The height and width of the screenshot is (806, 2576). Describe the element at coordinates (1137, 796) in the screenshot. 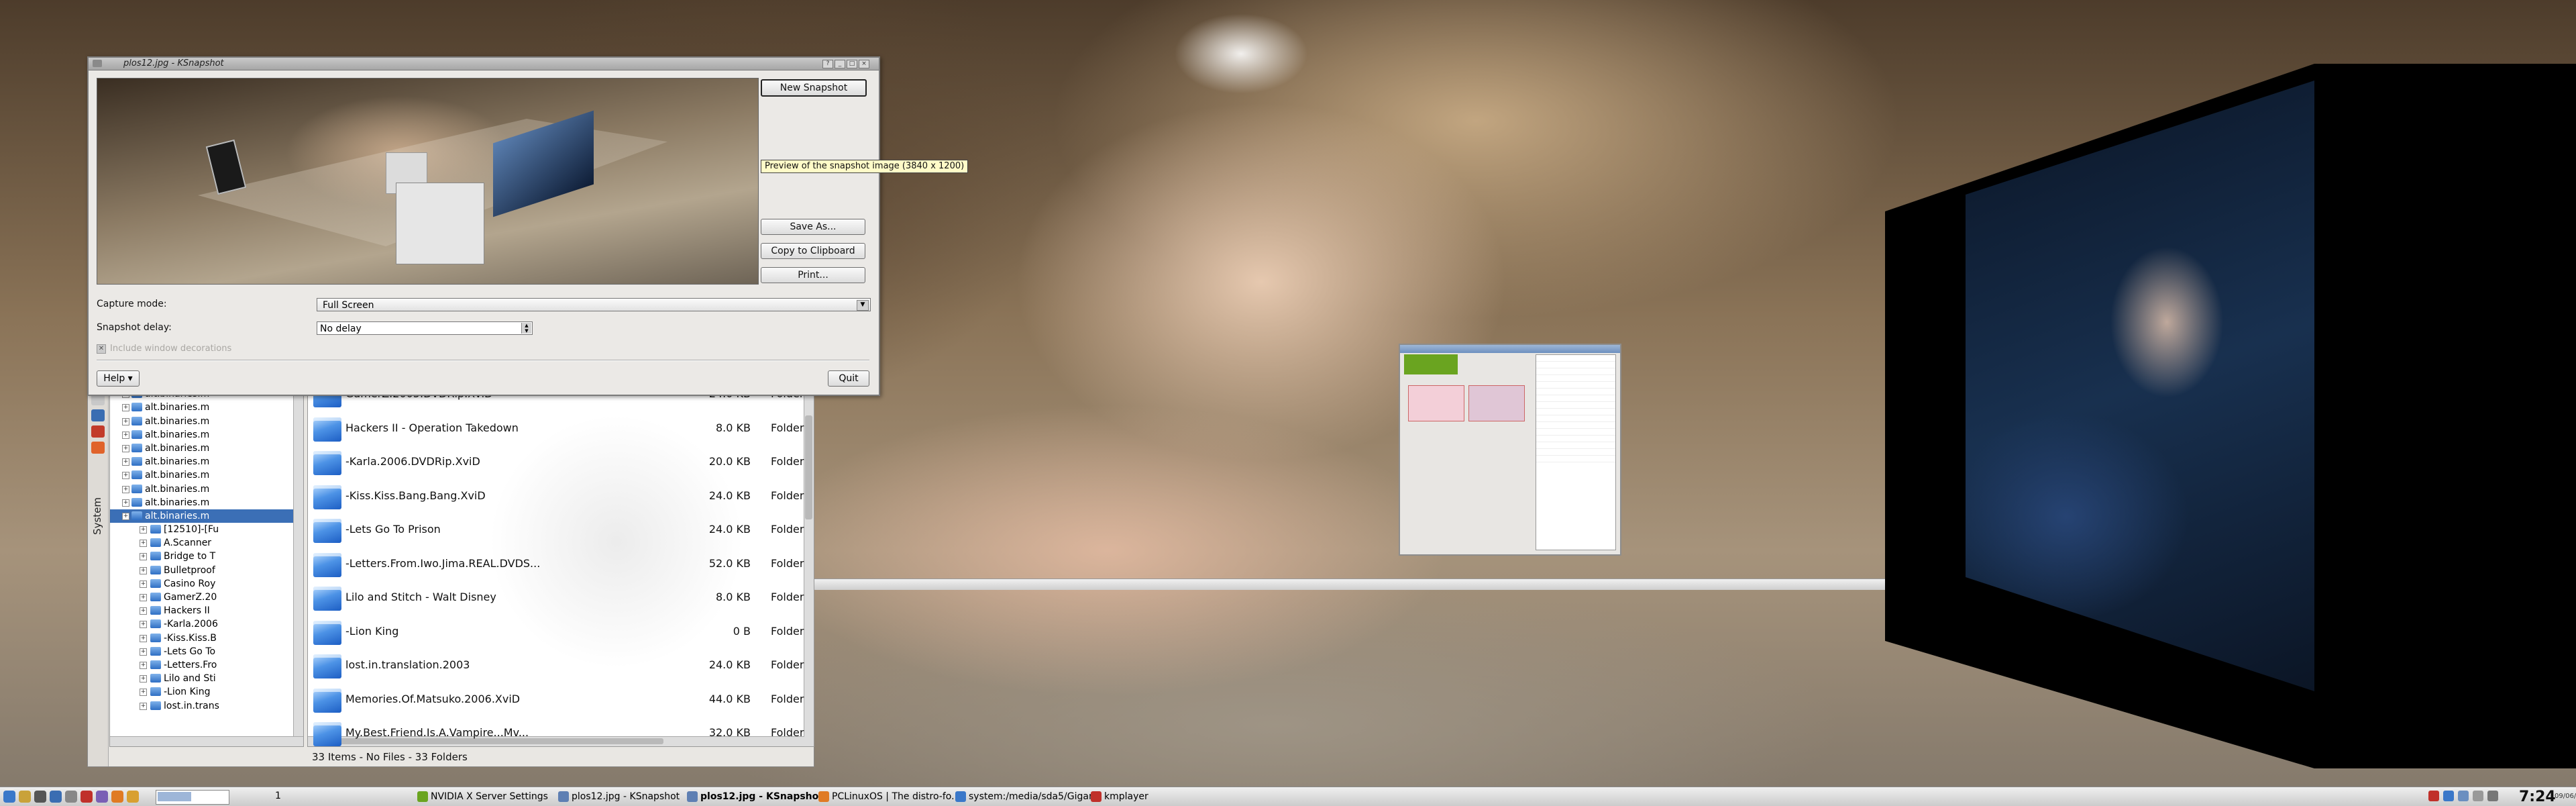

I see `taskbar-task: kmplayer` at that location.